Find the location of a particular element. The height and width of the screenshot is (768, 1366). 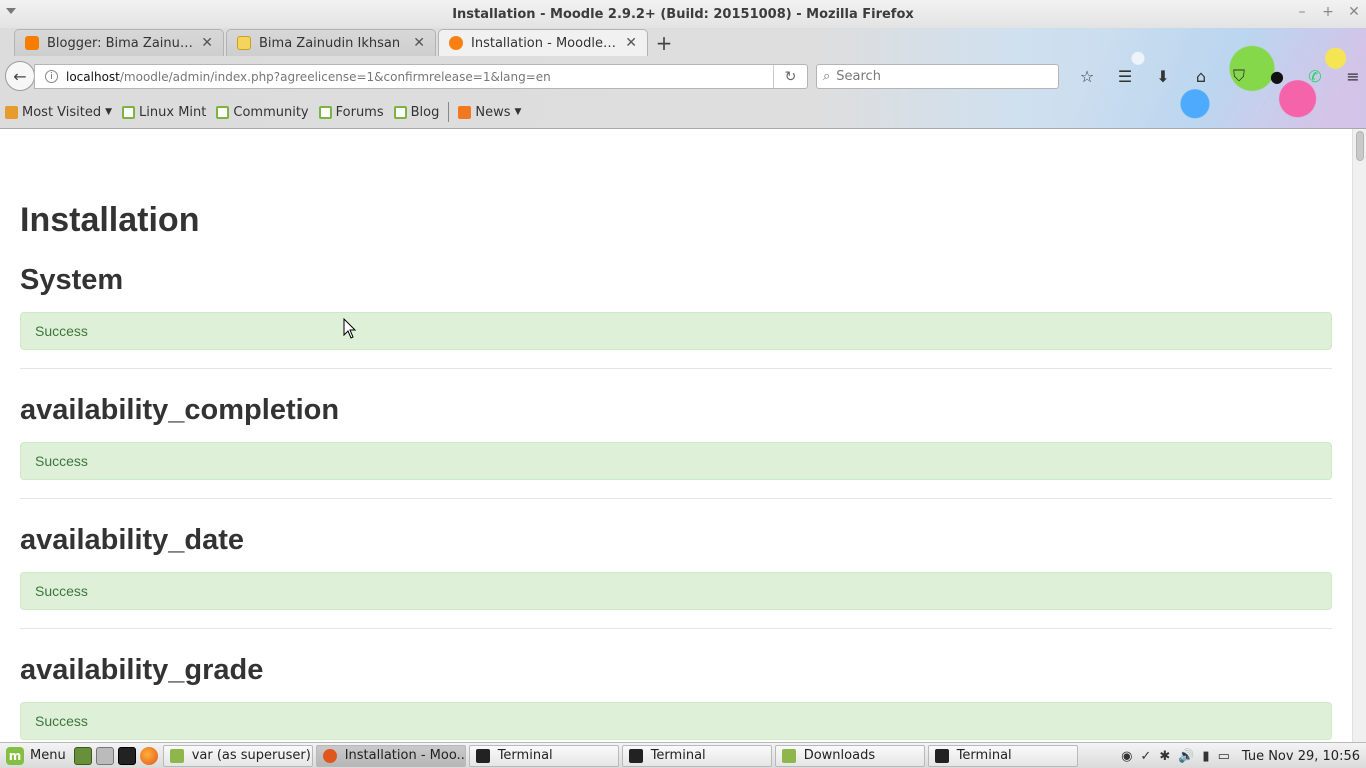

terminal-launcher-icon is located at coordinates (126, 755).